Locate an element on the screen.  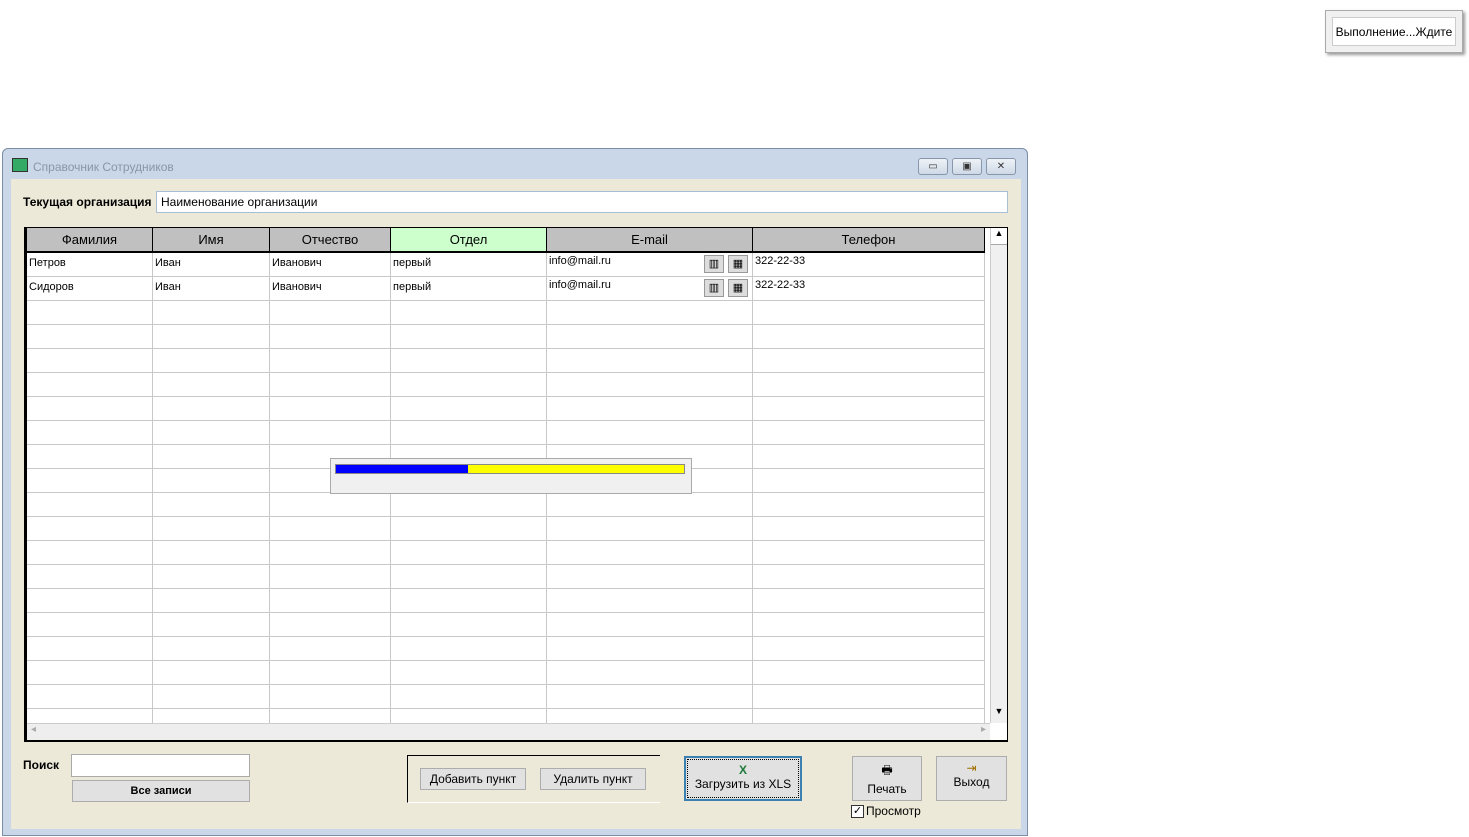
preview-checkbox: ✓ Просмотр is located at coordinates (886, 811).